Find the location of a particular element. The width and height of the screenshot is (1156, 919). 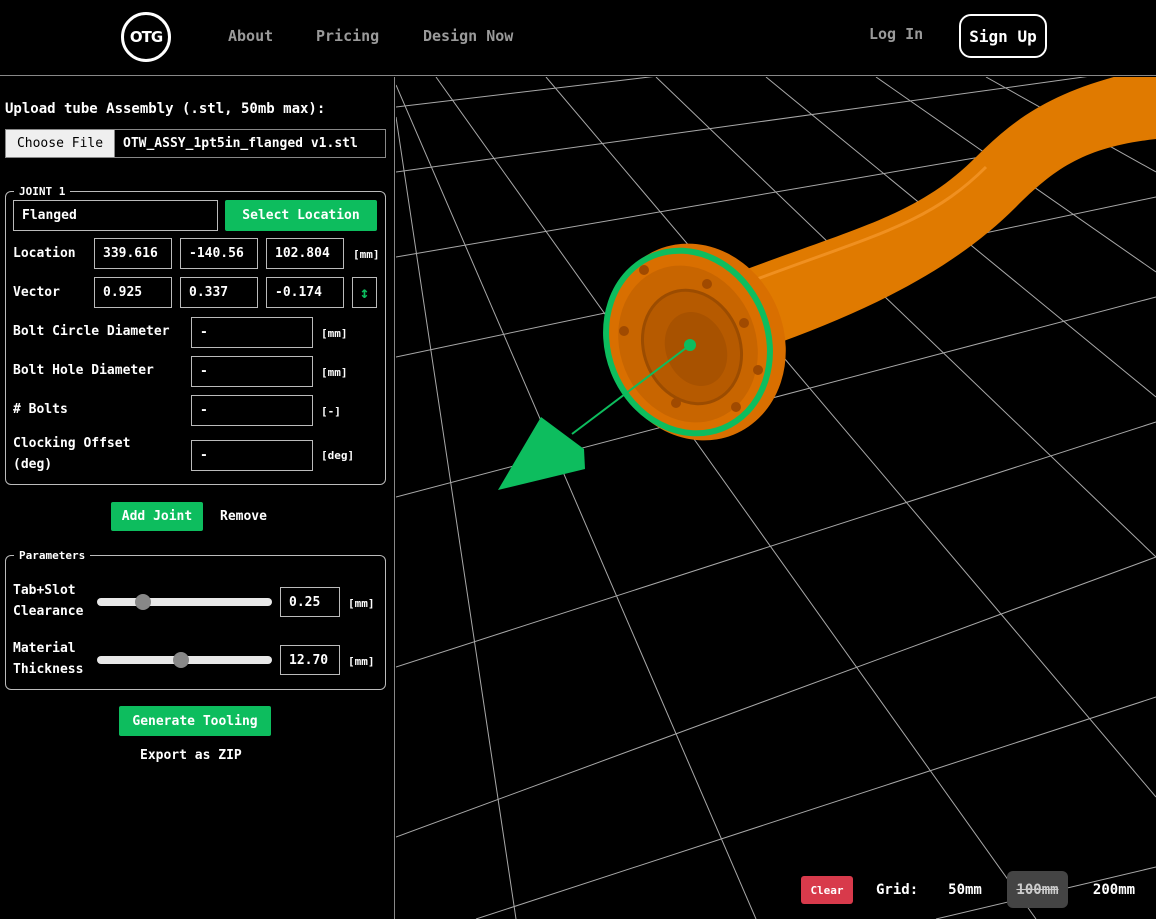

add-joint-button: Add Joint is located at coordinates (157, 516).